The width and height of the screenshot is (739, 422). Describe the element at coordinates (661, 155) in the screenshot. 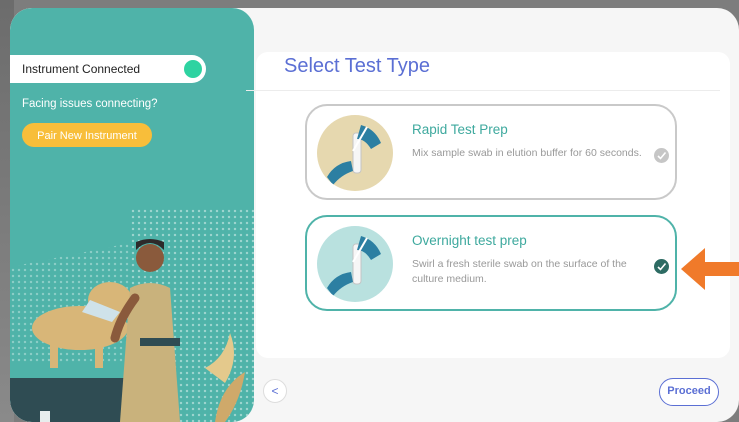

I see `unselected-check-icon` at that location.